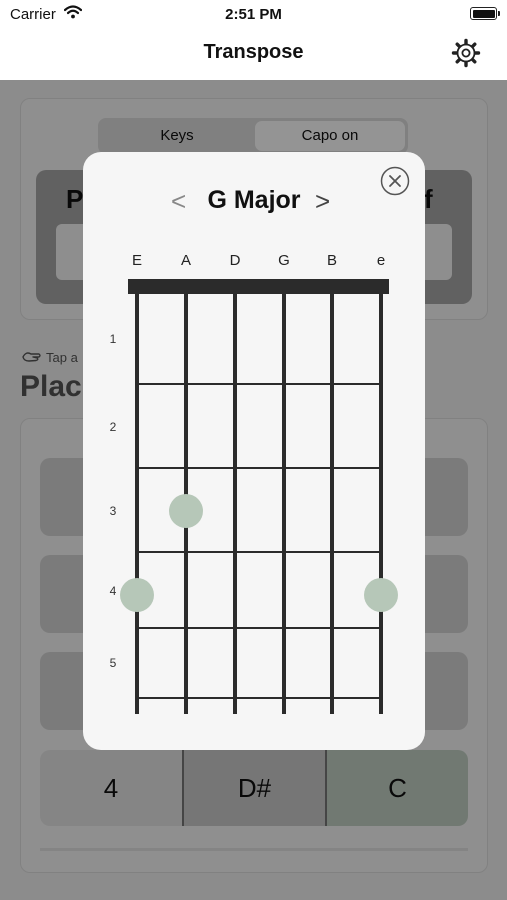  I want to click on string-label: B, so click(332, 260).